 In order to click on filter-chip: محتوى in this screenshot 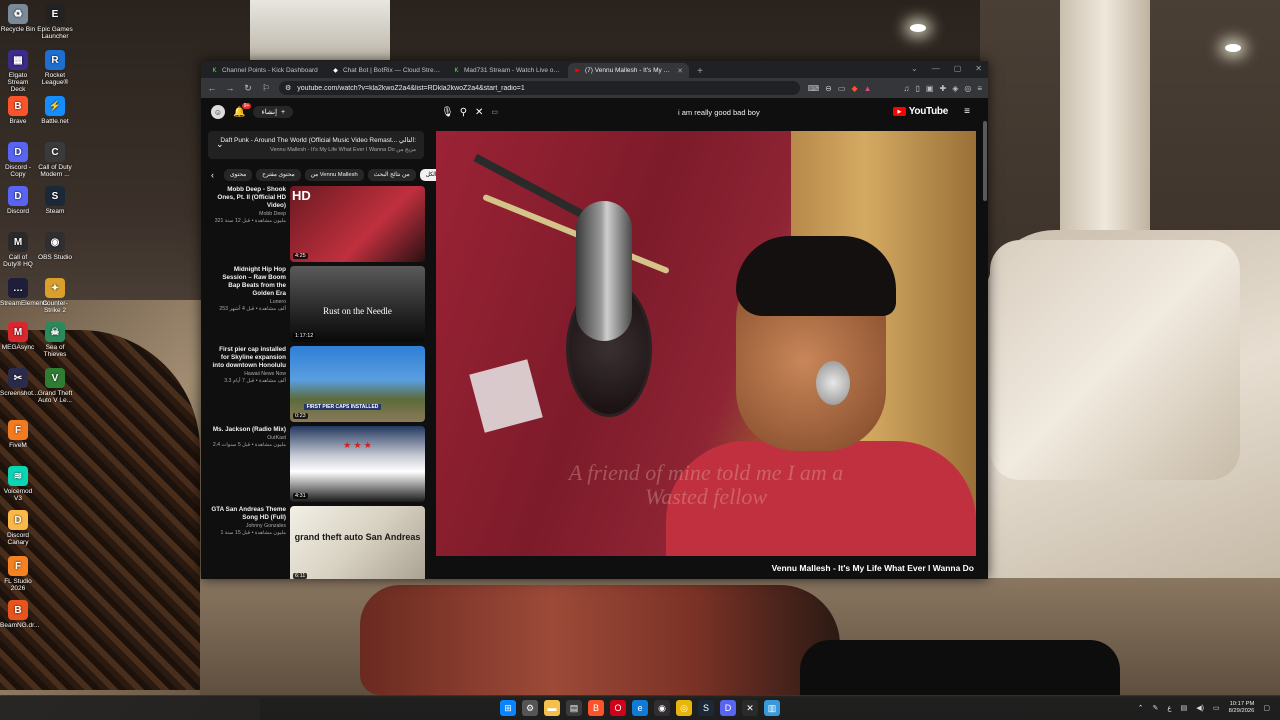, I will do `click(238, 175)`.